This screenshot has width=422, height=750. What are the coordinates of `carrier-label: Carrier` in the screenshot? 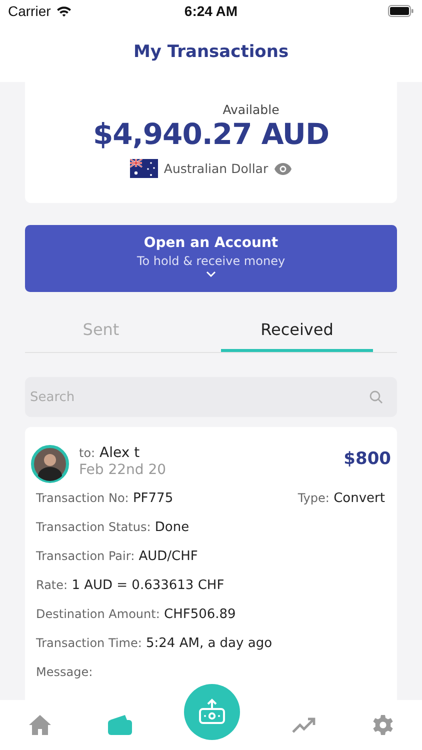 It's located at (29, 11).